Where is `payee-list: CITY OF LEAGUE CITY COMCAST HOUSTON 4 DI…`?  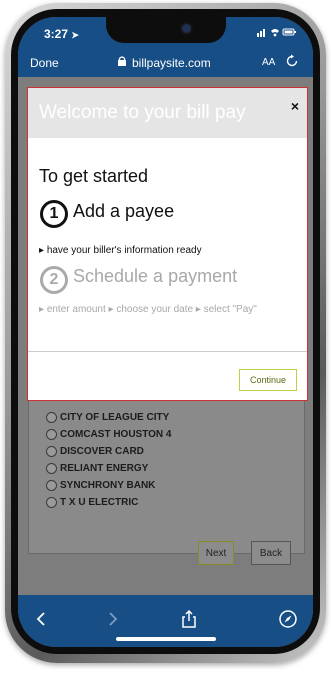 payee-list: CITY OF LEAGUE CITY COMCAST HOUSTON 4 DI… is located at coordinates (109, 460).